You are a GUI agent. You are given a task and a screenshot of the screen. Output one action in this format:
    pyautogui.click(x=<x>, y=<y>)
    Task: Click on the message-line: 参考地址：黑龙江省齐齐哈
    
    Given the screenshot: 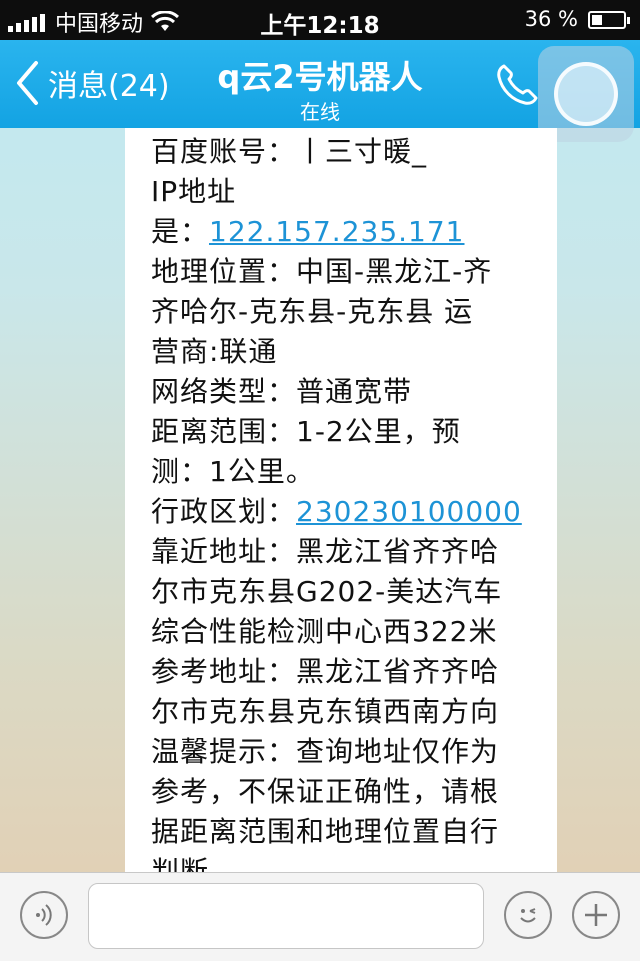 What is the action you would take?
    pyautogui.click(x=325, y=672)
    